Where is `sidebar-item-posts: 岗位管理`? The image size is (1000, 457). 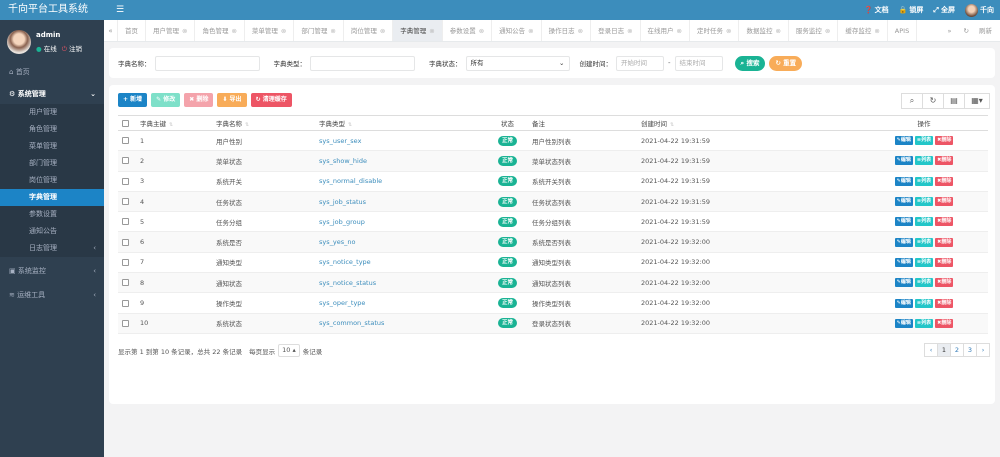
sidebar-item-posts: 岗位管理 is located at coordinates (52, 180).